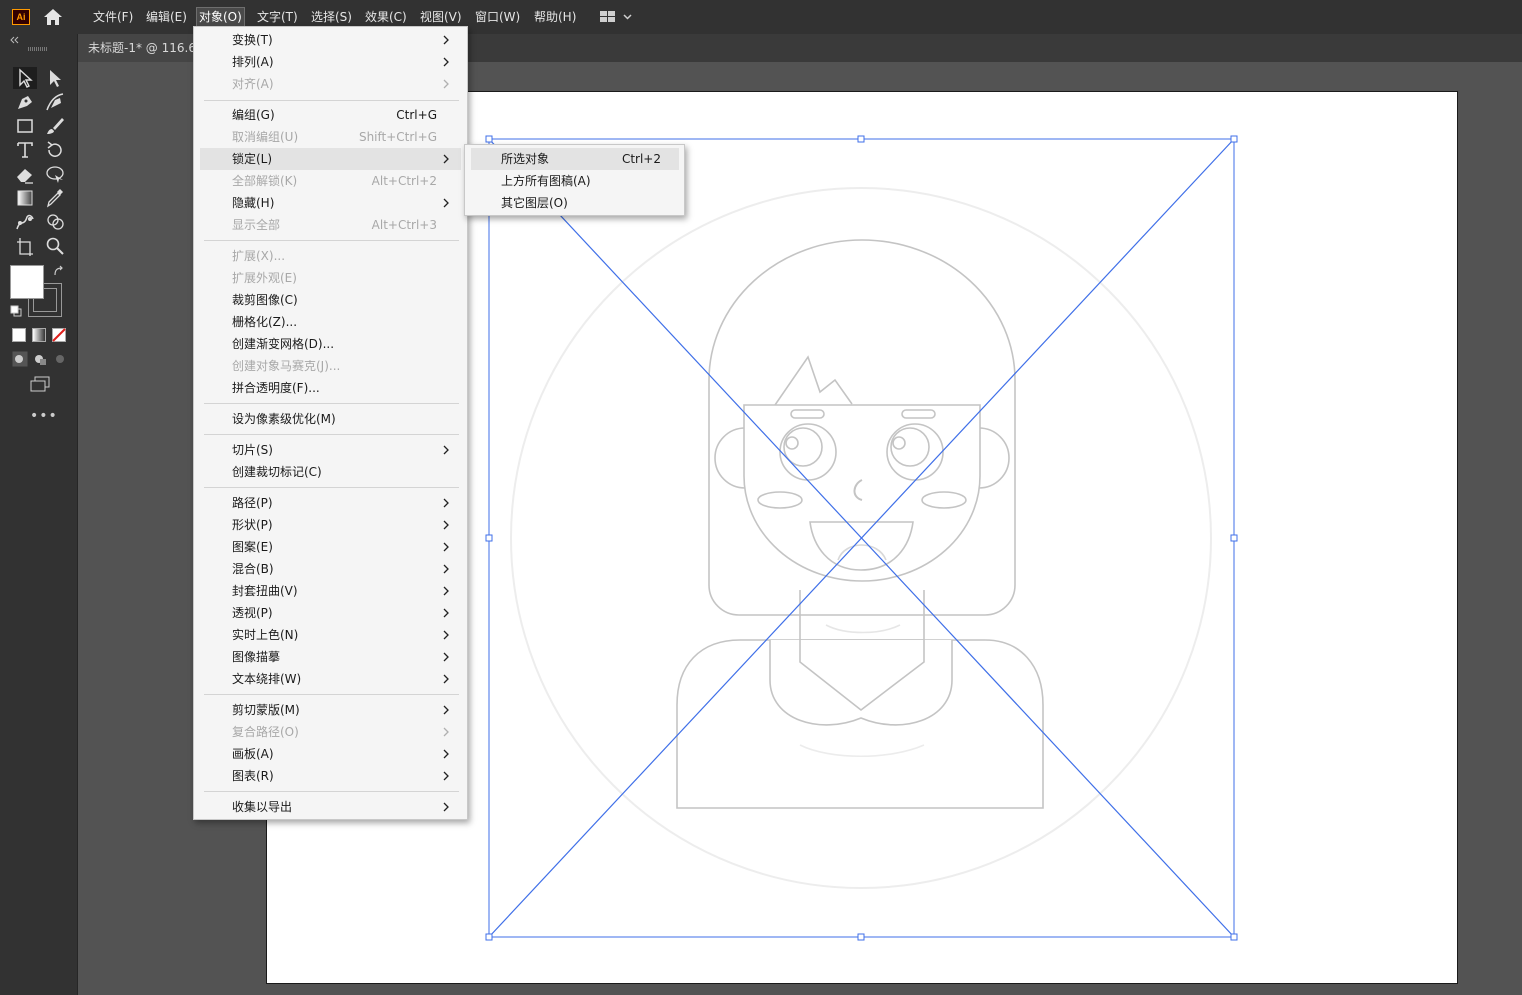 Image resolution: width=1522 pixels, height=995 pixels. What do you see at coordinates (416, 115) in the screenshot?
I see `menu-item-shortcut: Ctrl+G` at bounding box center [416, 115].